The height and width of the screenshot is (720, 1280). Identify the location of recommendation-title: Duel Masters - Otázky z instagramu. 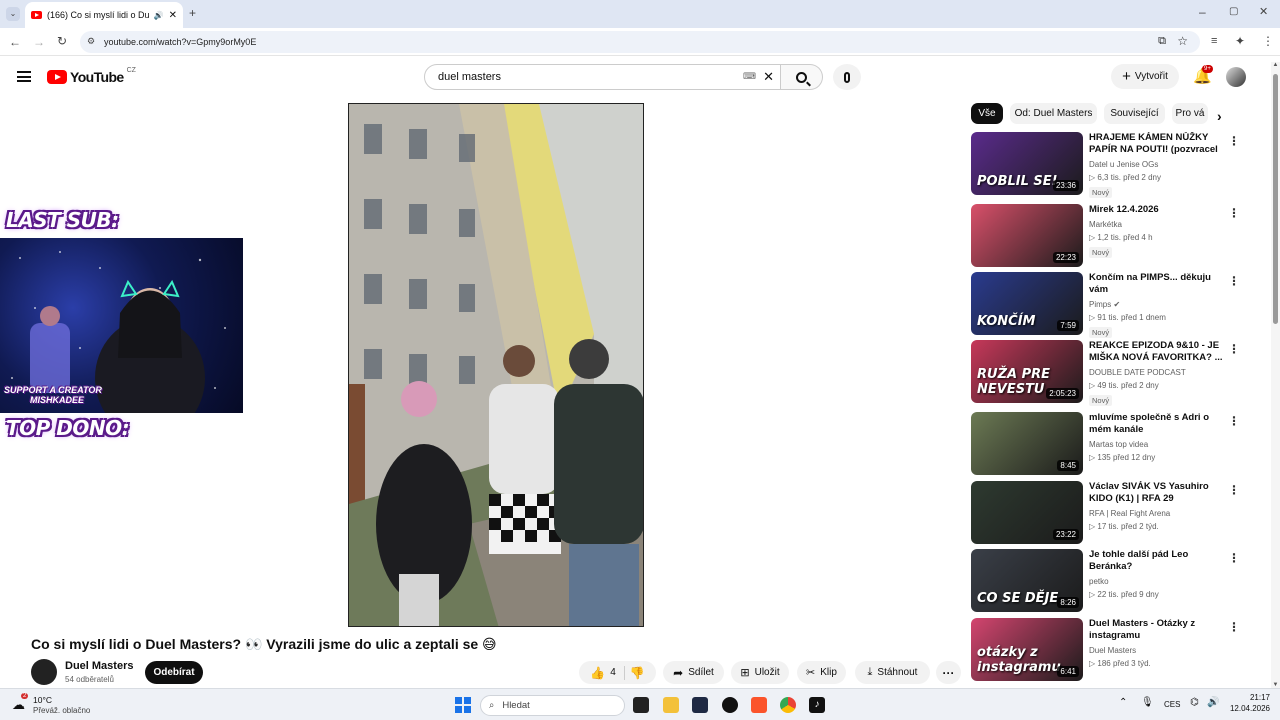
(1157, 630).